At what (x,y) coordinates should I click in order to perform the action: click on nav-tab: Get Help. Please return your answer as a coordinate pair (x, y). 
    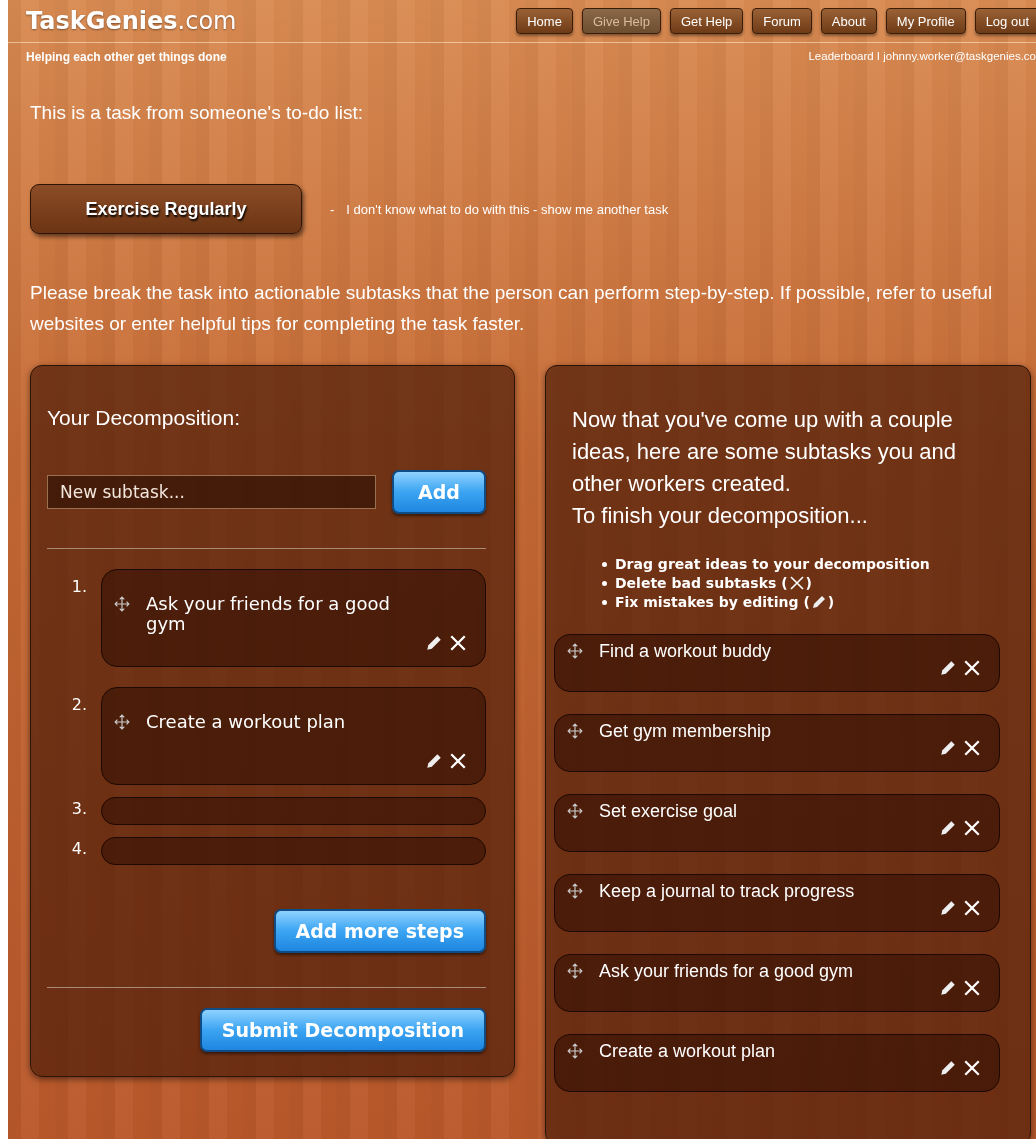
    Looking at the image, I should click on (706, 21).